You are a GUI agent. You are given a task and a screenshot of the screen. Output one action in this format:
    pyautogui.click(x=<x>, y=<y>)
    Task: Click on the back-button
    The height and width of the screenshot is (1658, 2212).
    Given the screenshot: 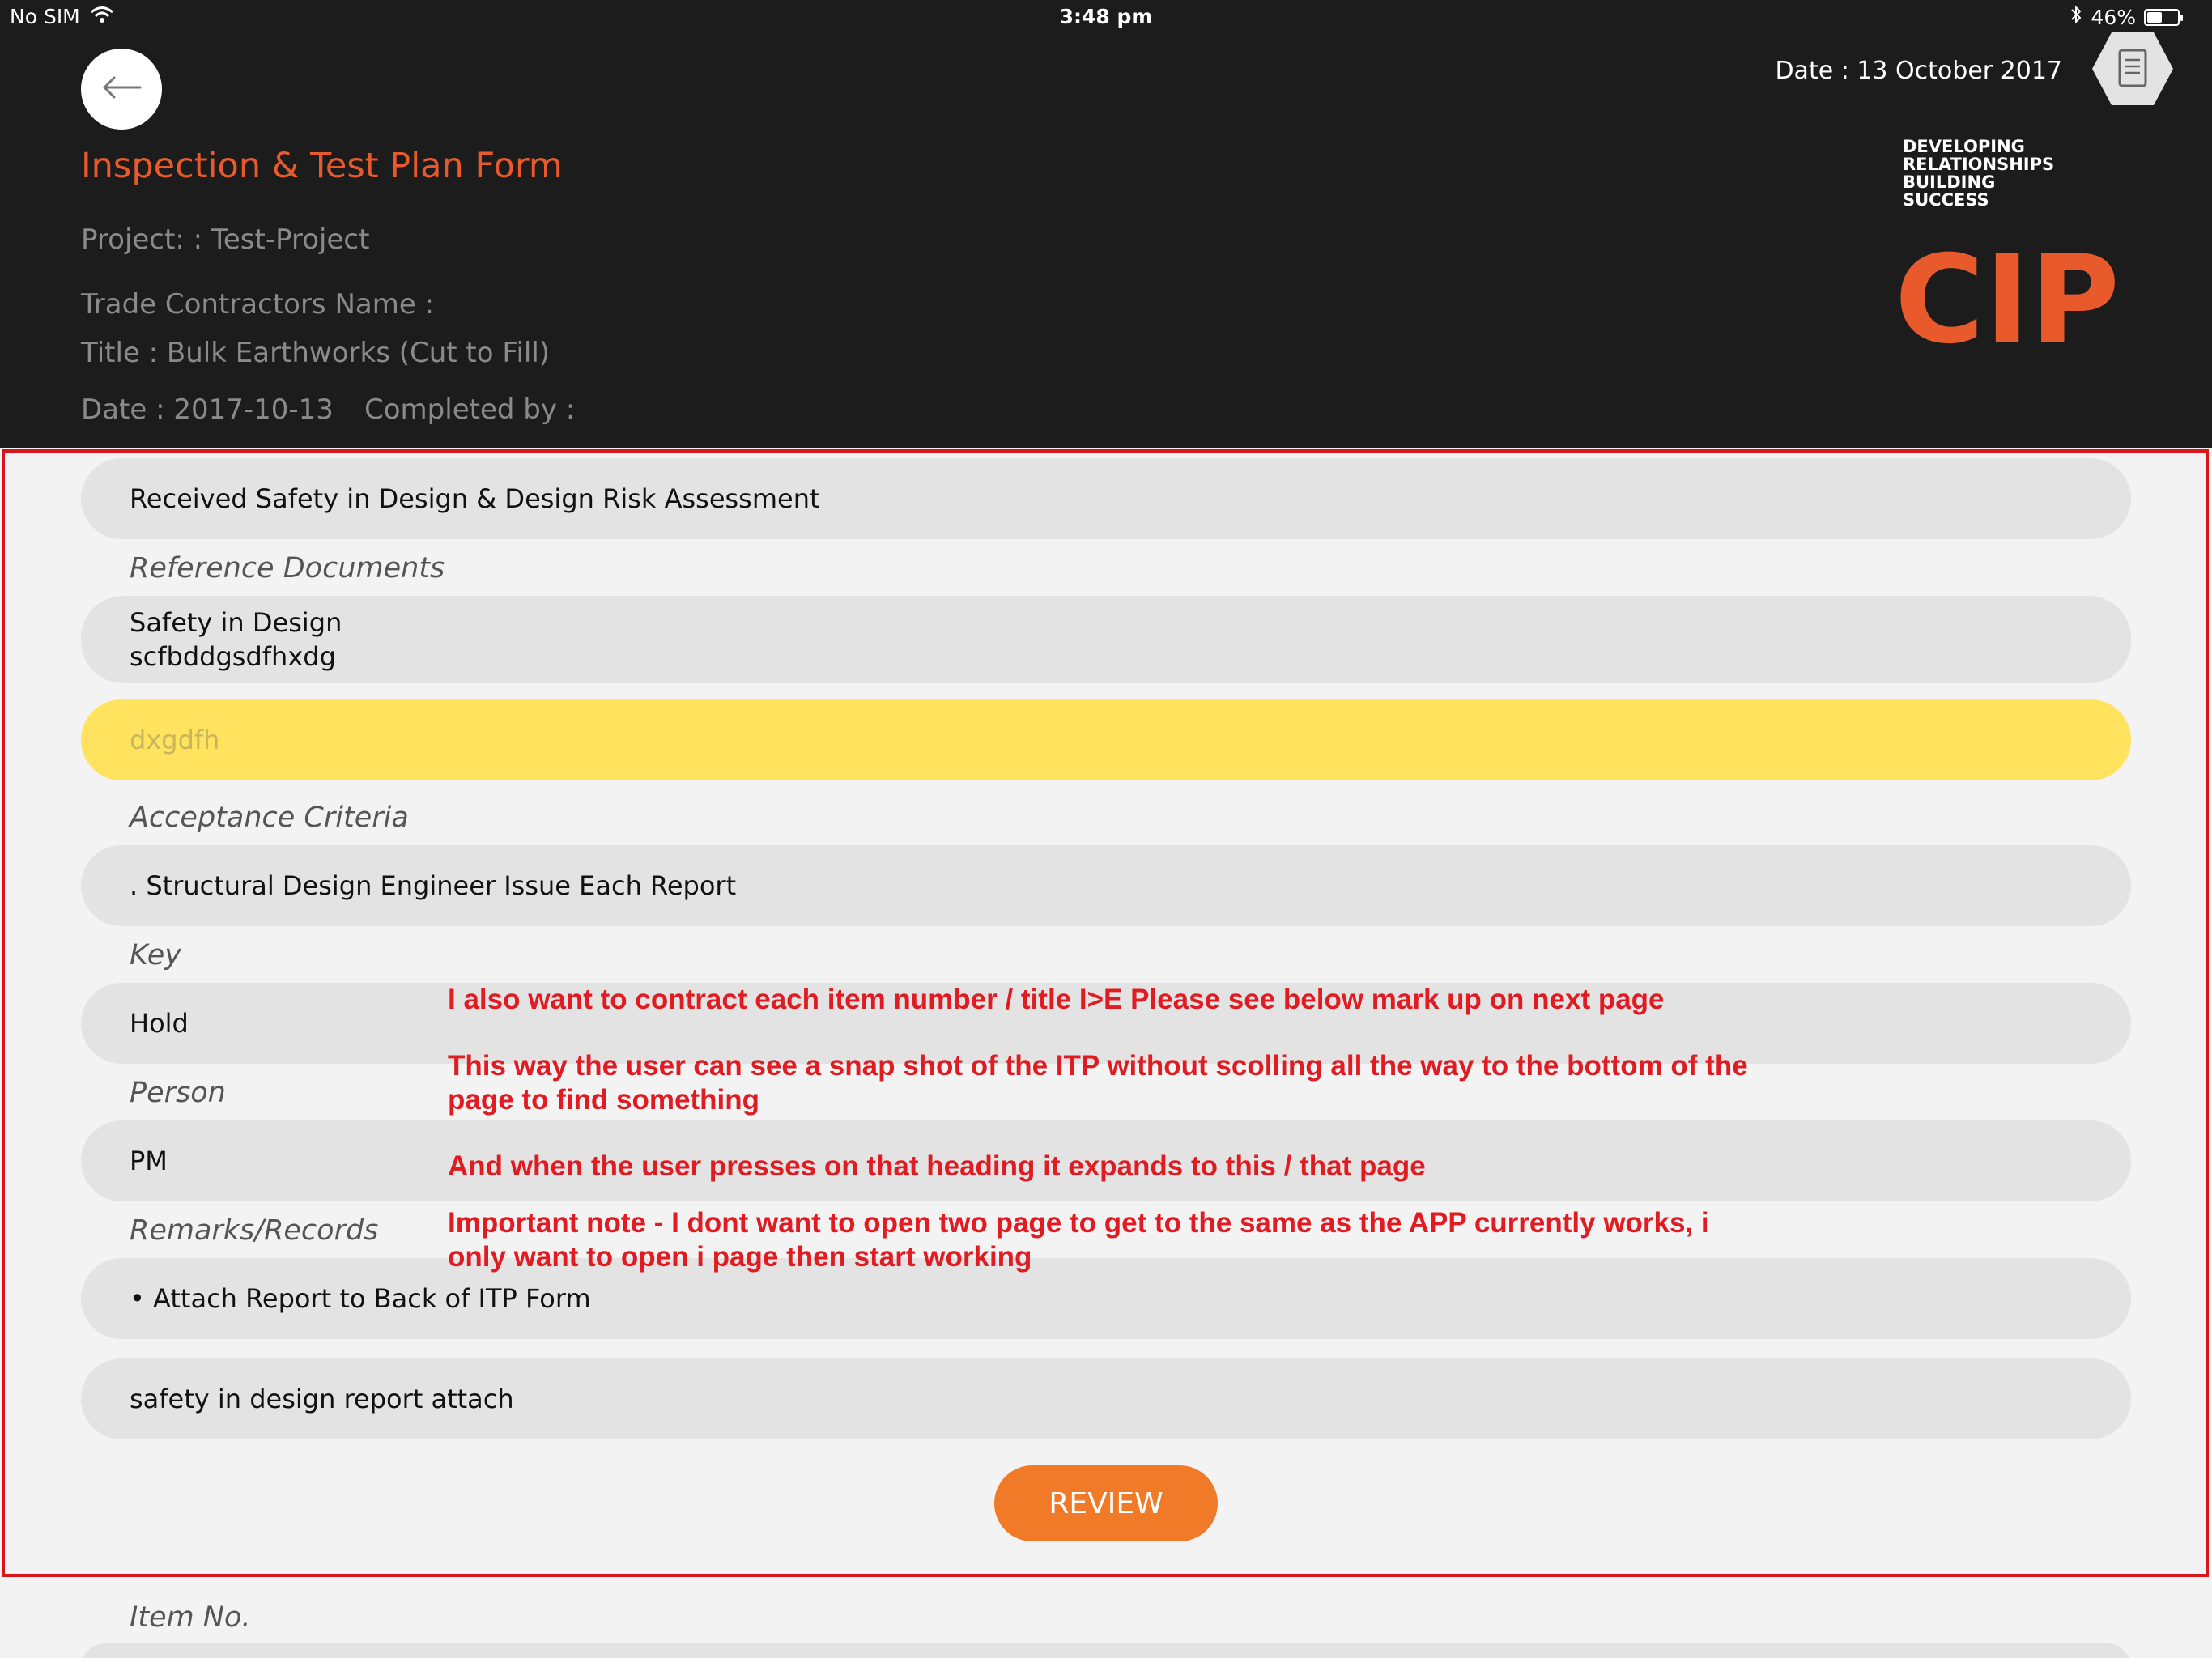 What is the action you would take?
    pyautogui.click(x=122, y=89)
    